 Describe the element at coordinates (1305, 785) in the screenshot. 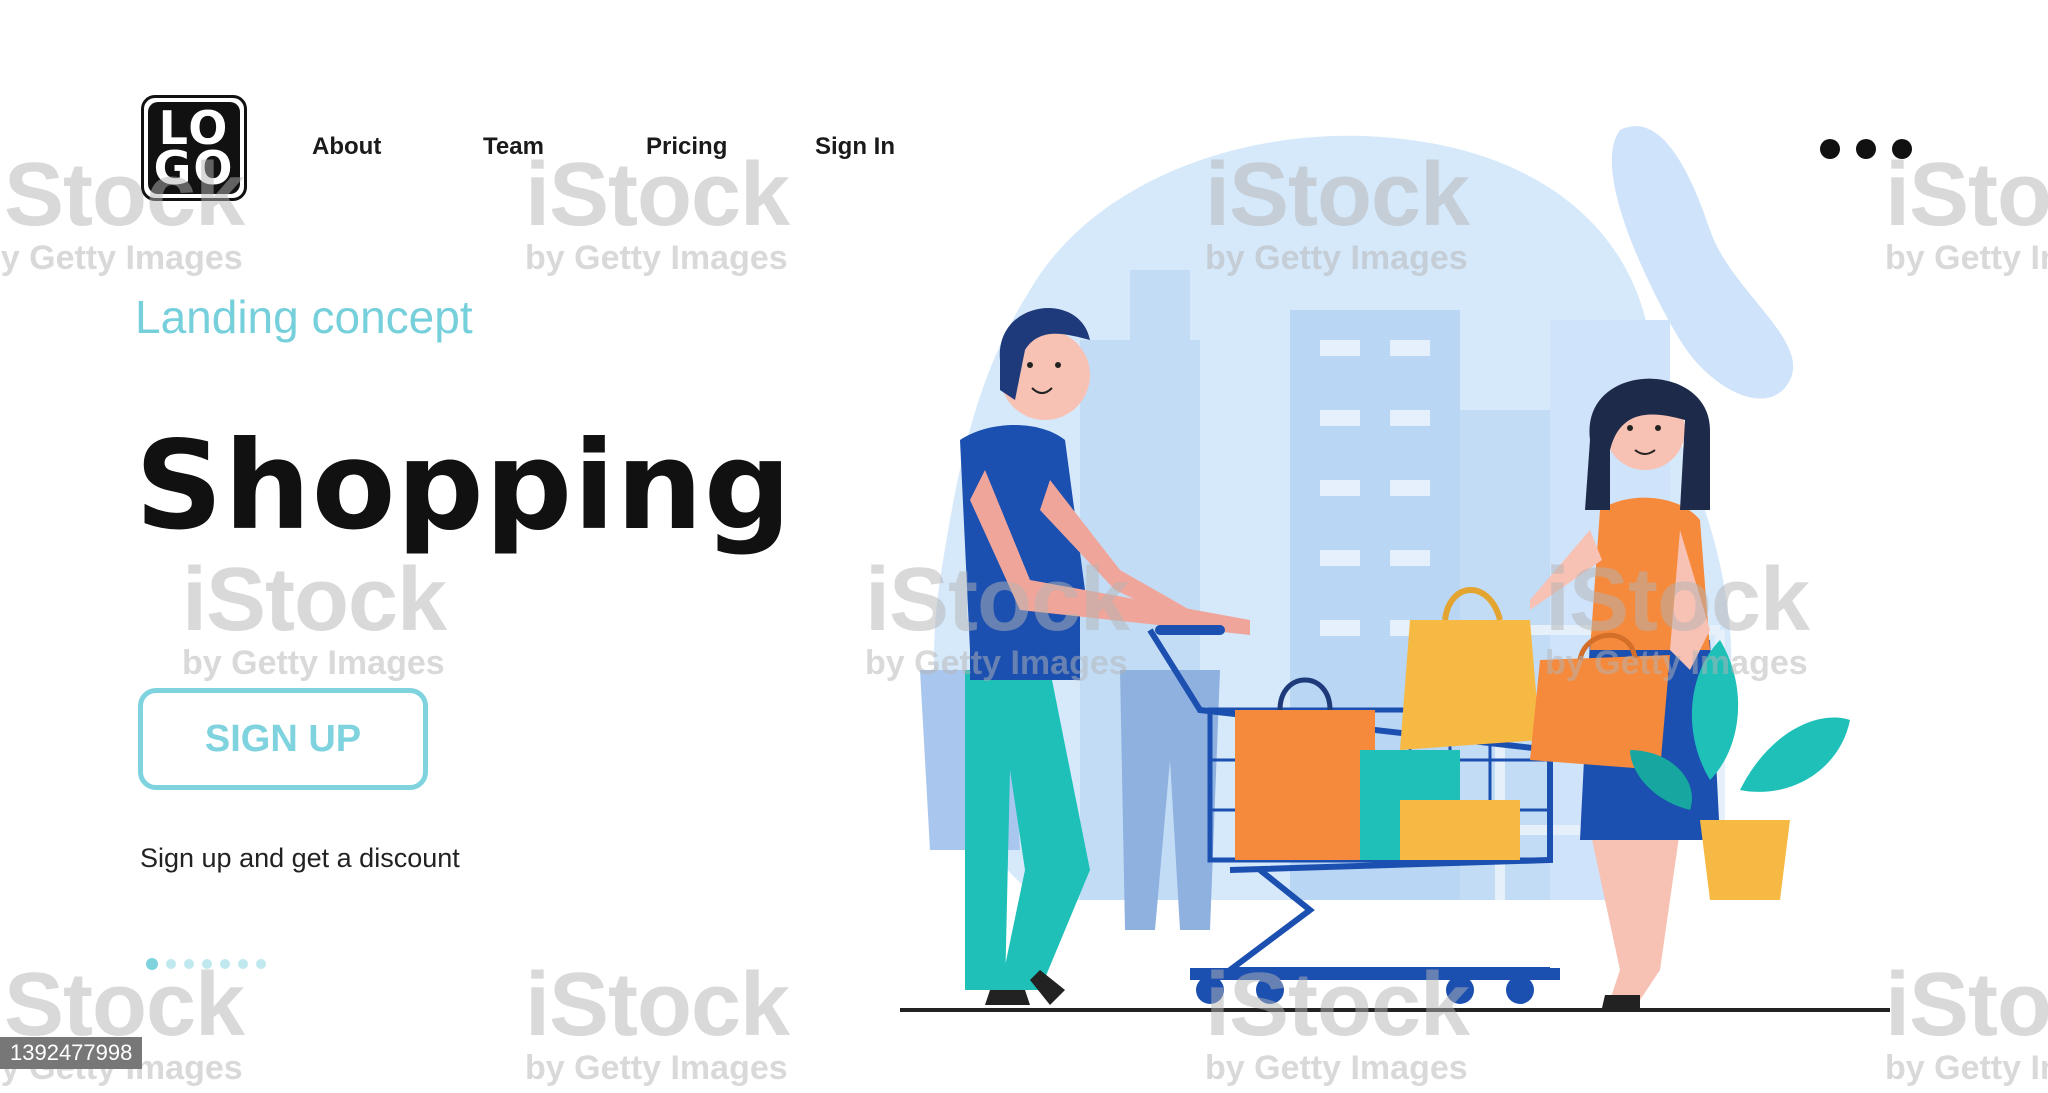

I see `bag-orange` at that location.